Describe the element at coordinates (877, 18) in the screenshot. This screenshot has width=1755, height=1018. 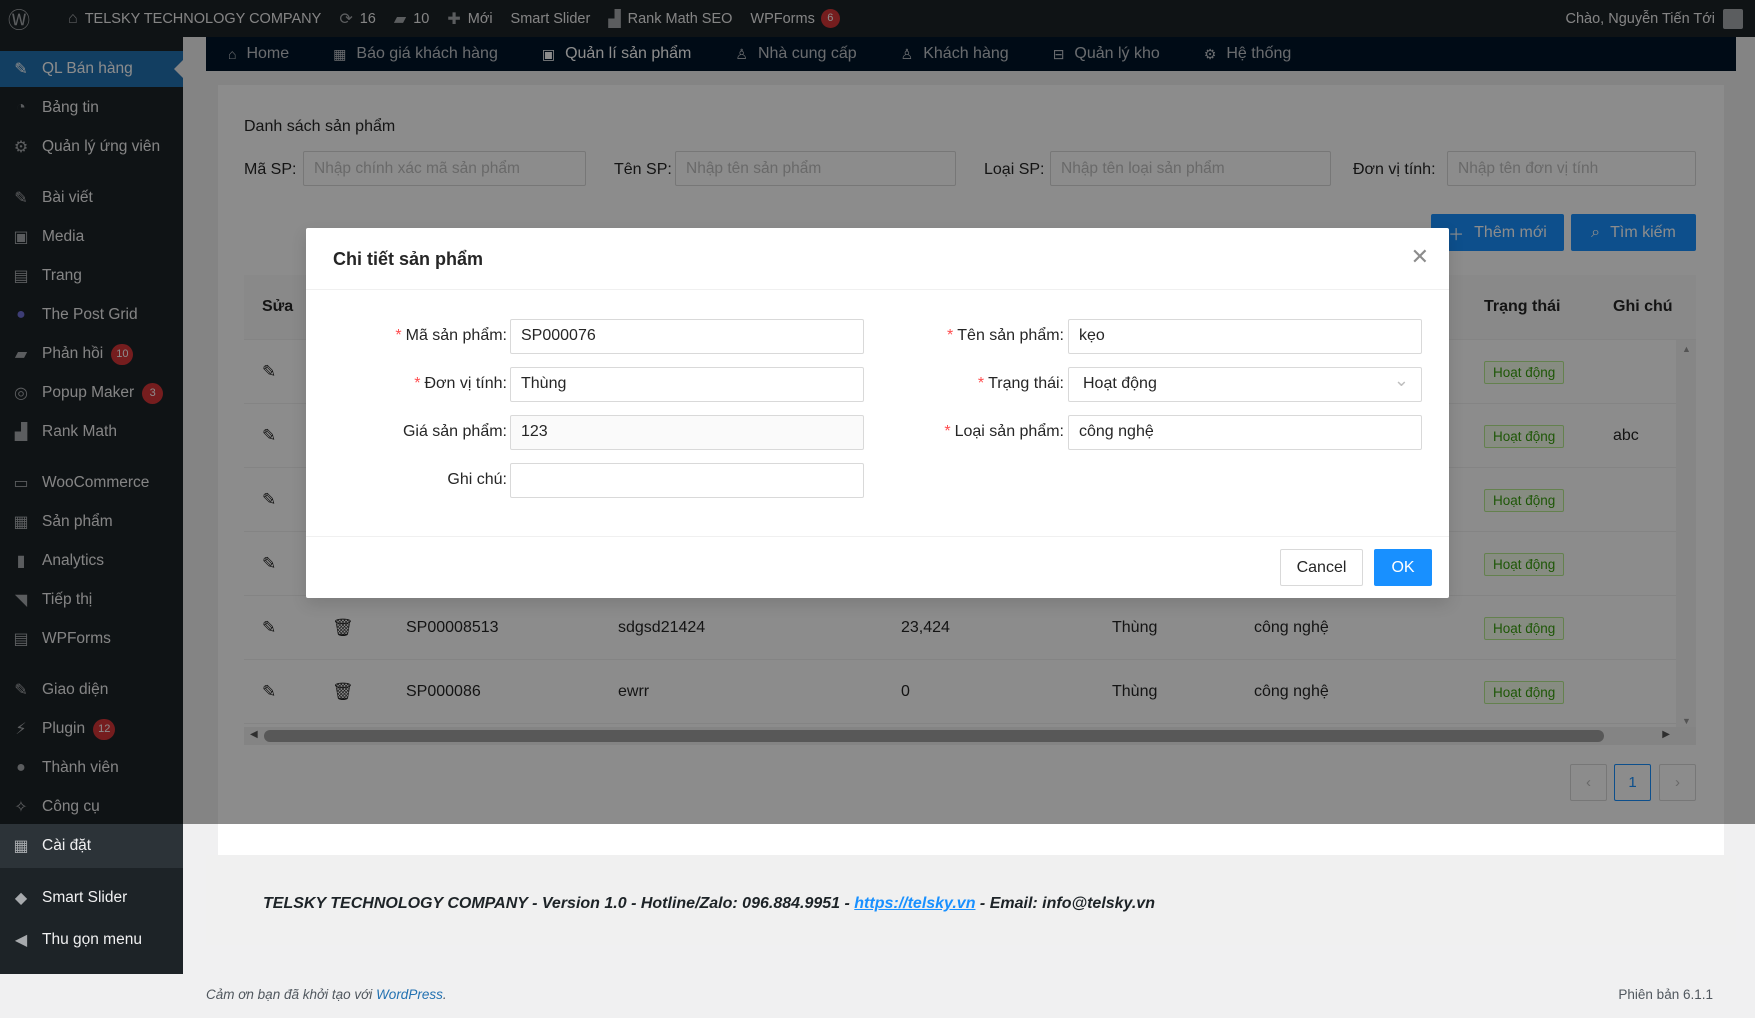
I see `modal-mask-bar` at that location.